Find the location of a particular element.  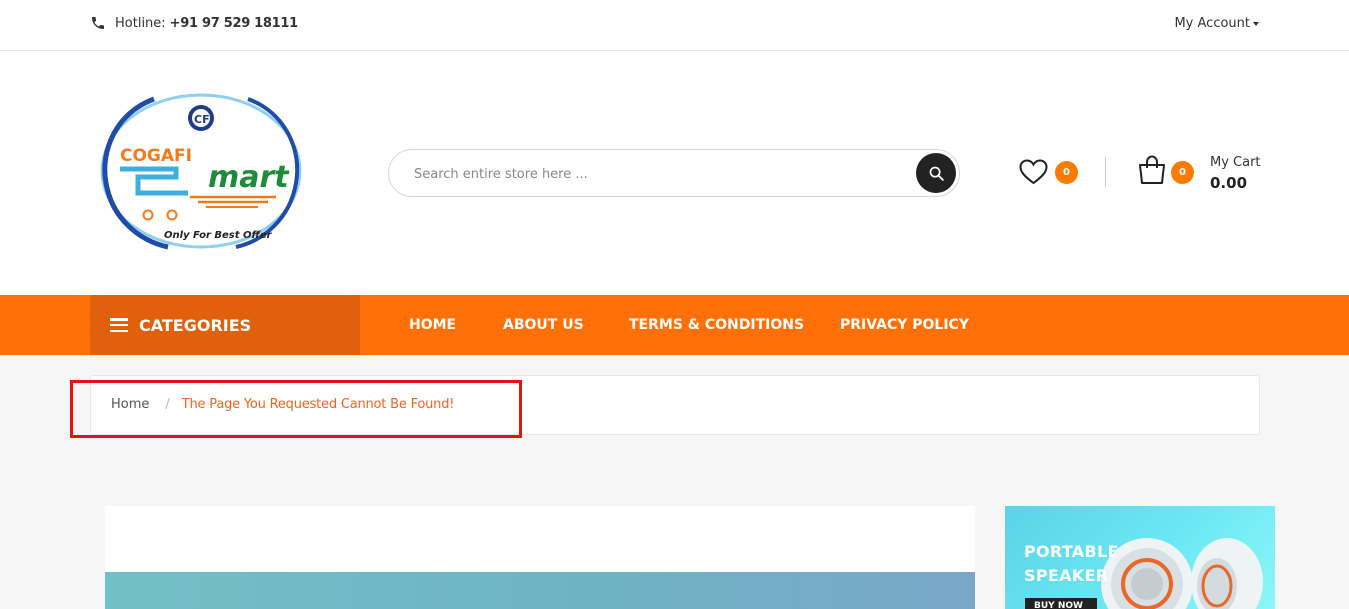

search-button is located at coordinates (936, 173).